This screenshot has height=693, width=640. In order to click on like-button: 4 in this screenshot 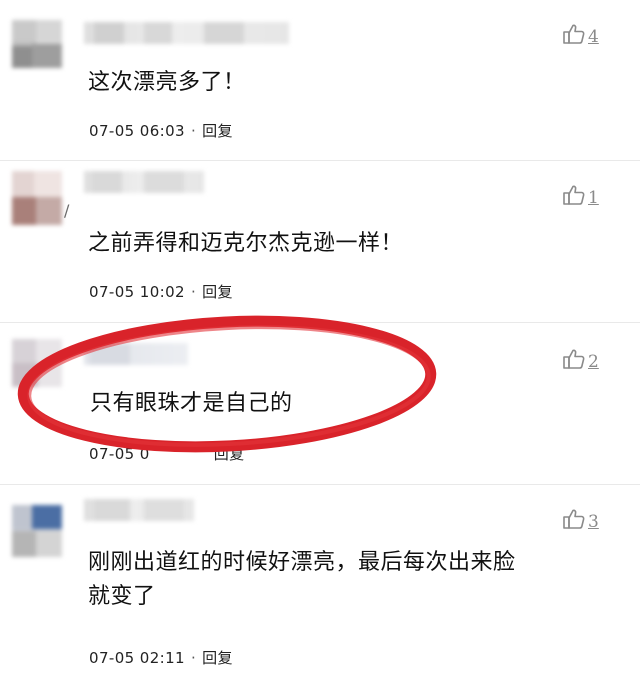, I will do `click(580, 33)`.